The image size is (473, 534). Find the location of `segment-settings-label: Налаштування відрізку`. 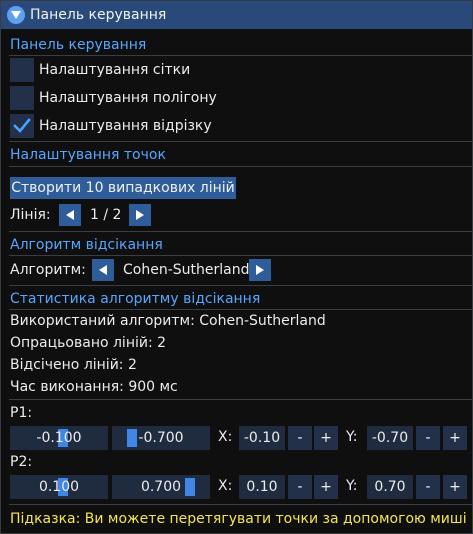

segment-settings-label: Налаштування відрізку is located at coordinates (125, 126).